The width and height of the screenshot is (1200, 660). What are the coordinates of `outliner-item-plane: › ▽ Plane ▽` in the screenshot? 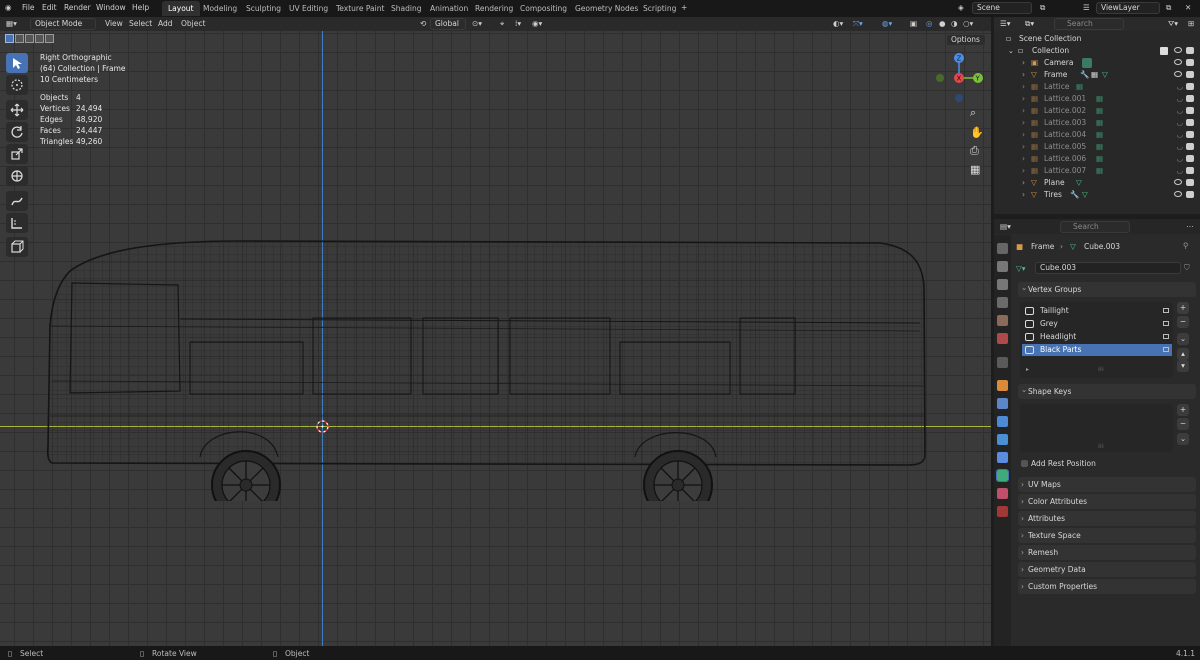 It's located at (1097, 183).